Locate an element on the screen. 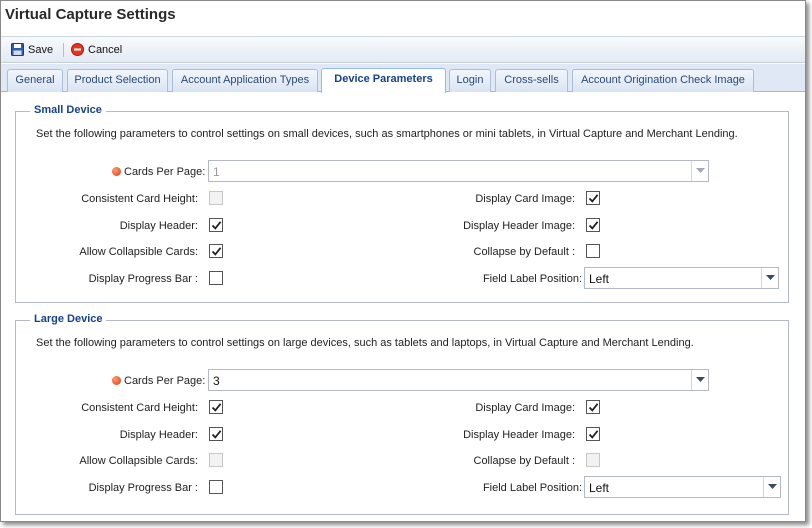 The height and width of the screenshot is (528, 812). tab-general: General is located at coordinates (35, 80).